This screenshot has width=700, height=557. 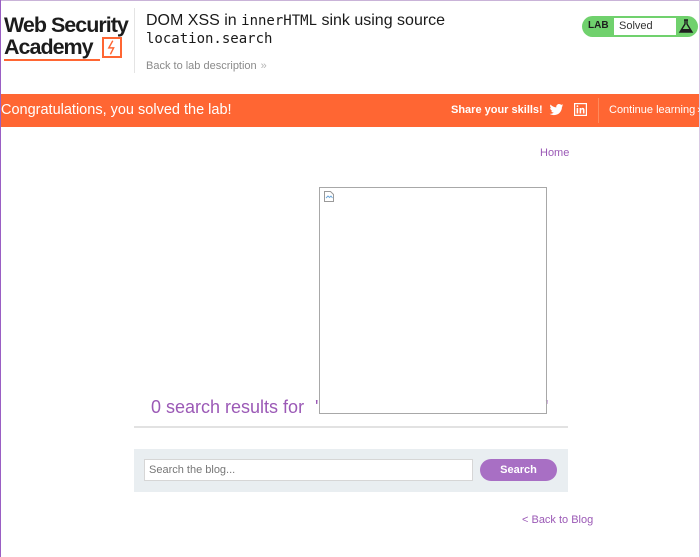 I want to click on broken-image-icon, so click(x=329, y=196).